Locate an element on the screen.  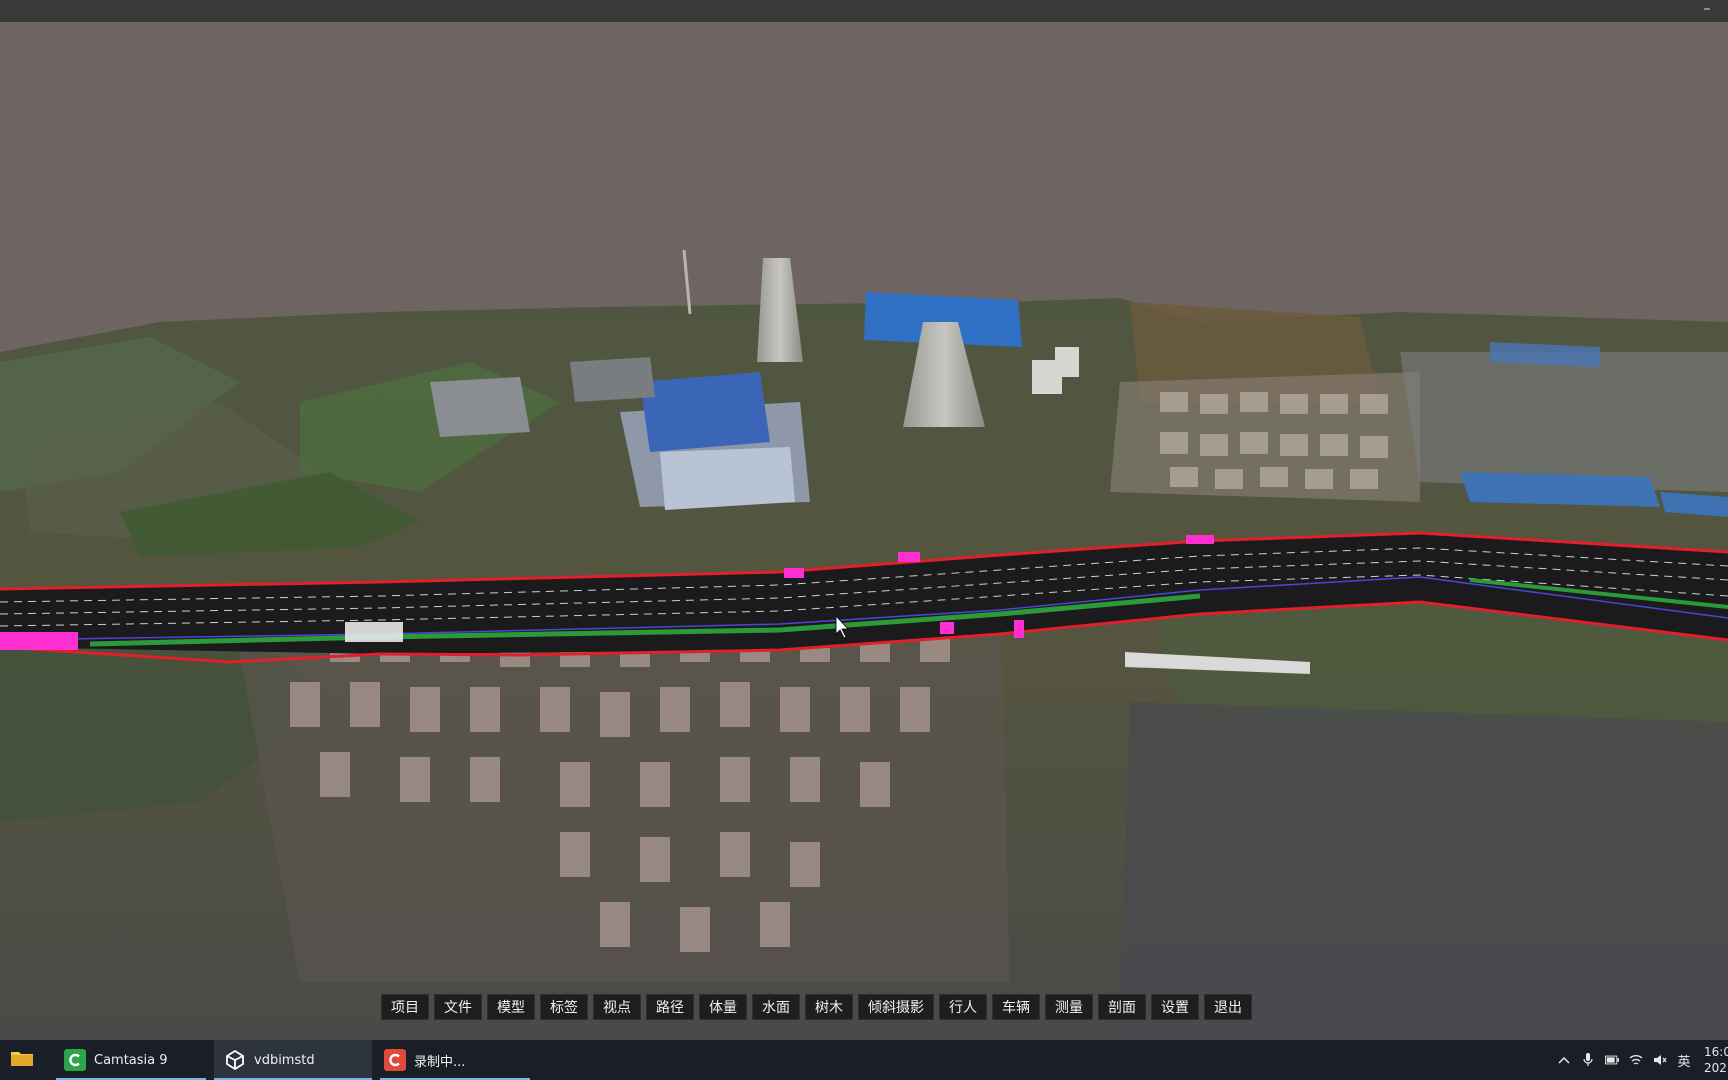
taskbar-app-vdbimstd: vdbimstd is located at coordinates (293, 1060).